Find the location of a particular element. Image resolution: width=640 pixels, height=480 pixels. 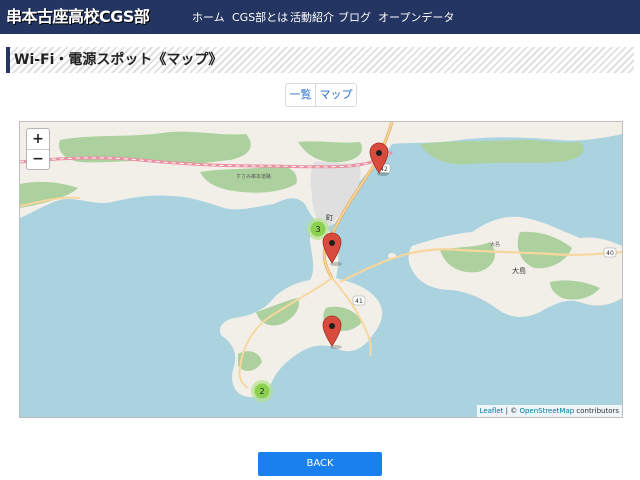

back-button: BACK is located at coordinates (320, 464).